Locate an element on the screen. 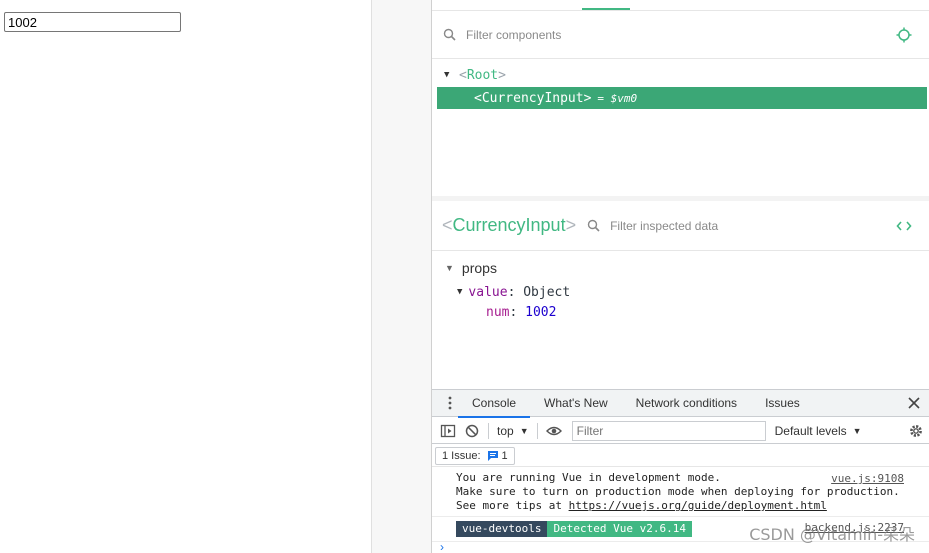 This screenshot has height=553, width=929. inspector-data: ▼ props ▼ value: Object num: 1002 is located at coordinates (680, 290).